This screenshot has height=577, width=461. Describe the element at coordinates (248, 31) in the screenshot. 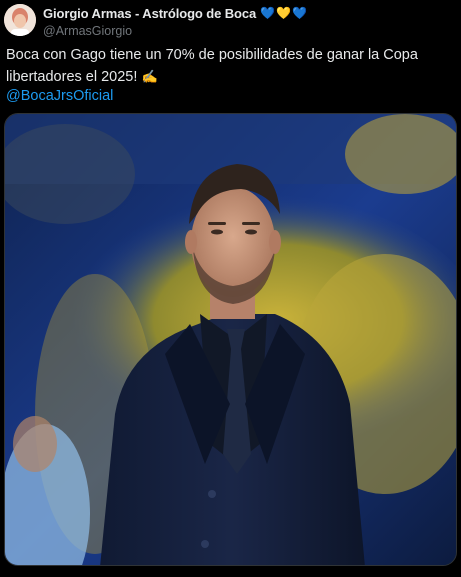

I see `author-handle: @ArmasGiorgio` at that location.